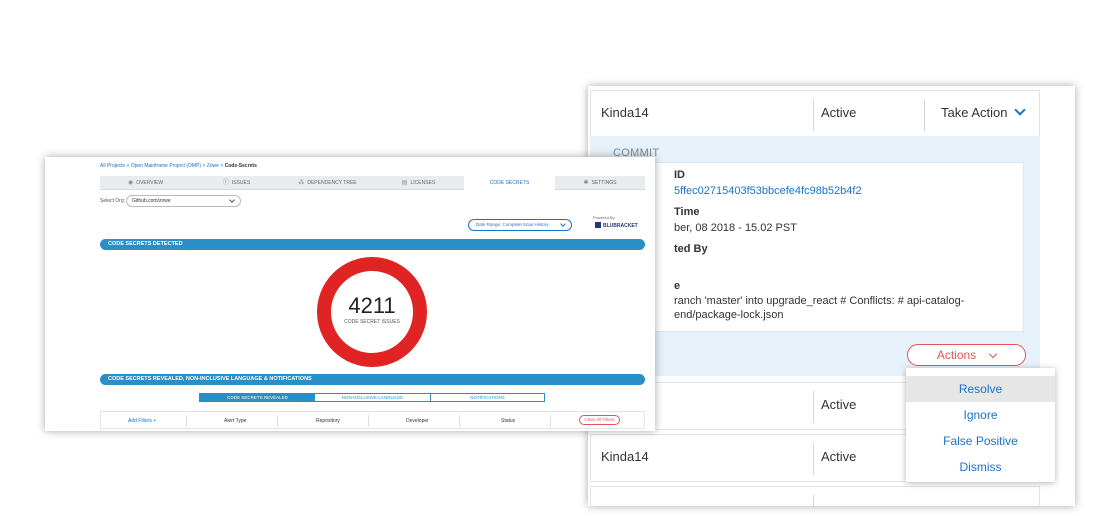  I want to click on subtab-non-inclusive-language: NON-INCLUSIVE LANGUAGE, so click(372, 397).